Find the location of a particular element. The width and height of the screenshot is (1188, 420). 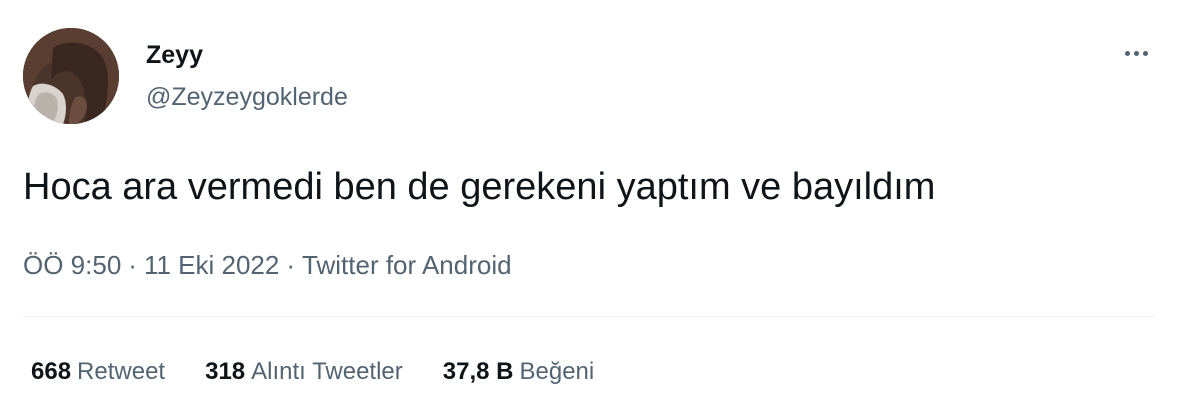

tweet-meta: ÖÖ 9:50 · 11 Eki 2022 · Twitter for Android is located at coordinates (267, 265).